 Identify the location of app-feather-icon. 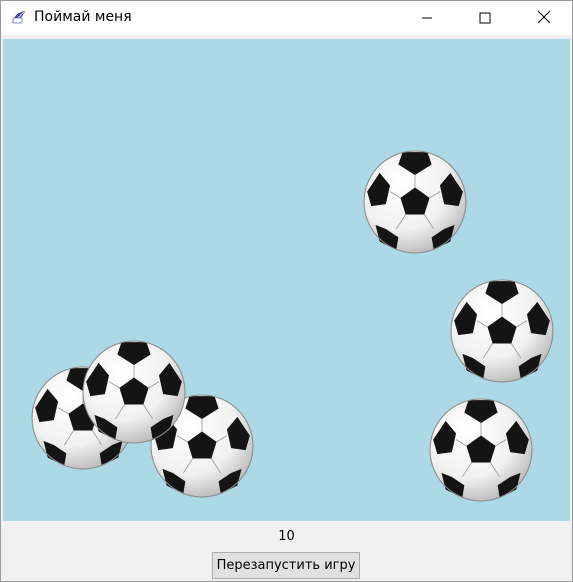
(18, 17).